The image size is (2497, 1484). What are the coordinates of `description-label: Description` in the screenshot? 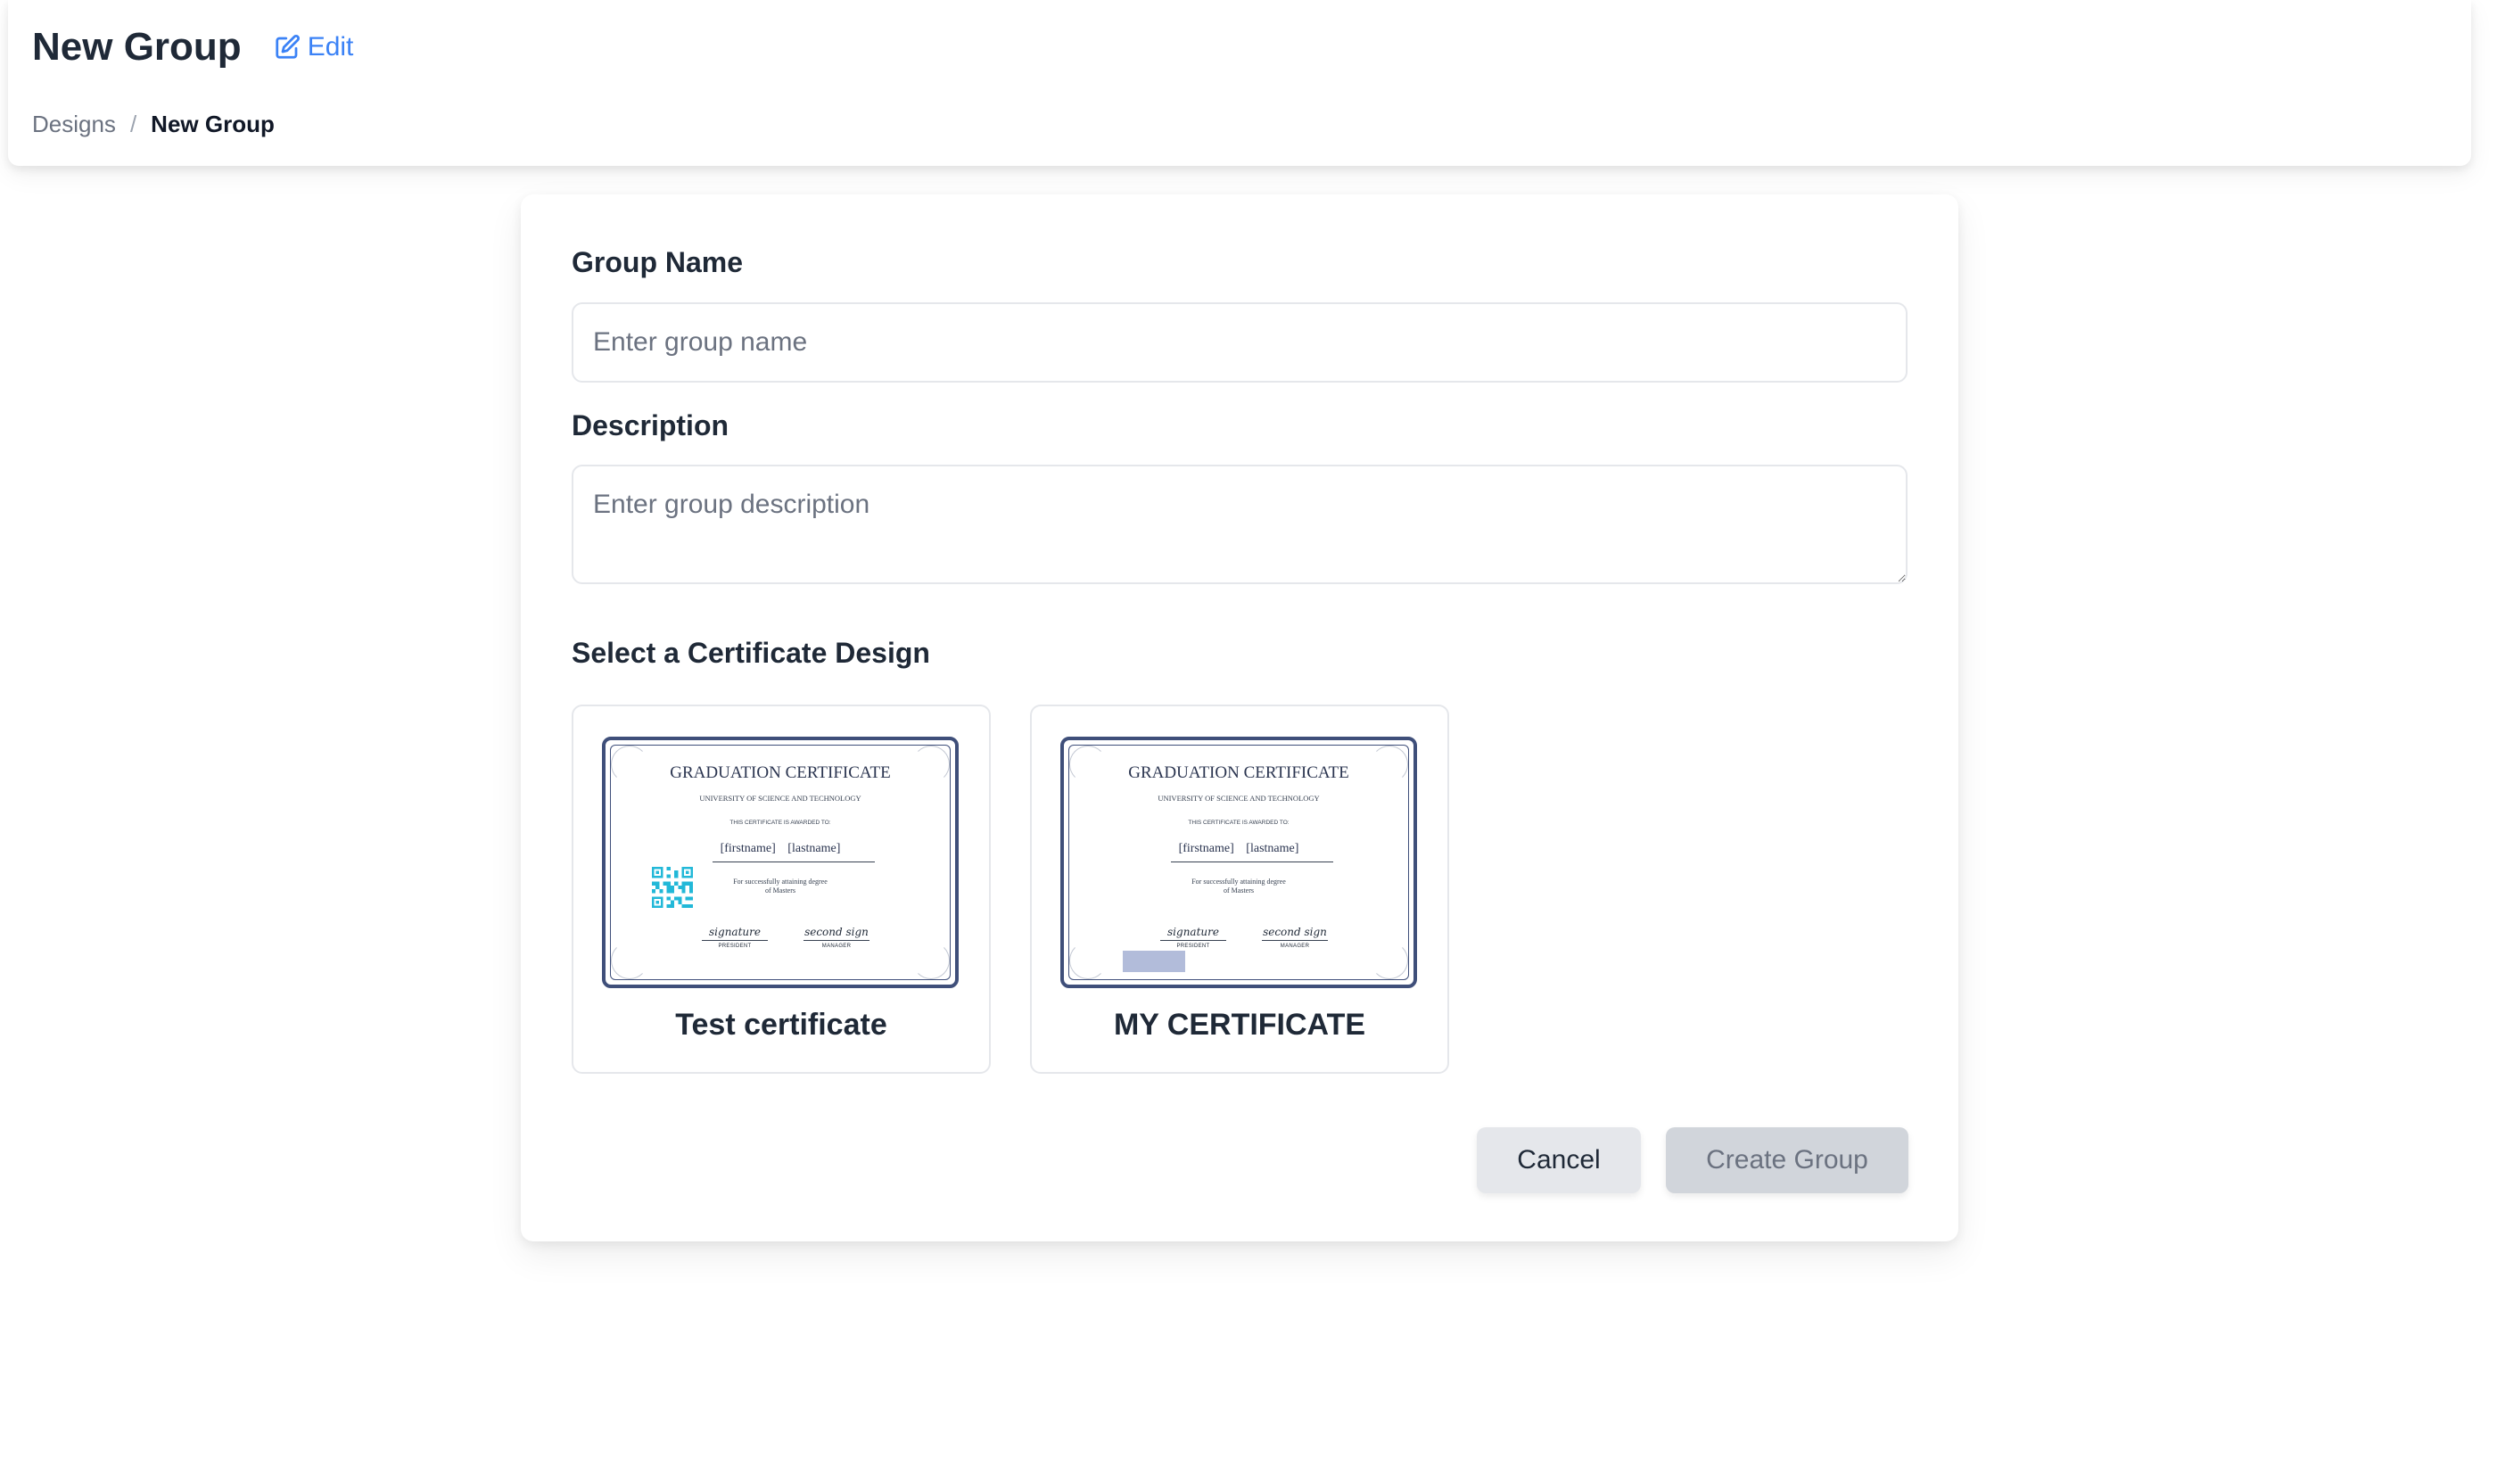 It's located at (651, 425).